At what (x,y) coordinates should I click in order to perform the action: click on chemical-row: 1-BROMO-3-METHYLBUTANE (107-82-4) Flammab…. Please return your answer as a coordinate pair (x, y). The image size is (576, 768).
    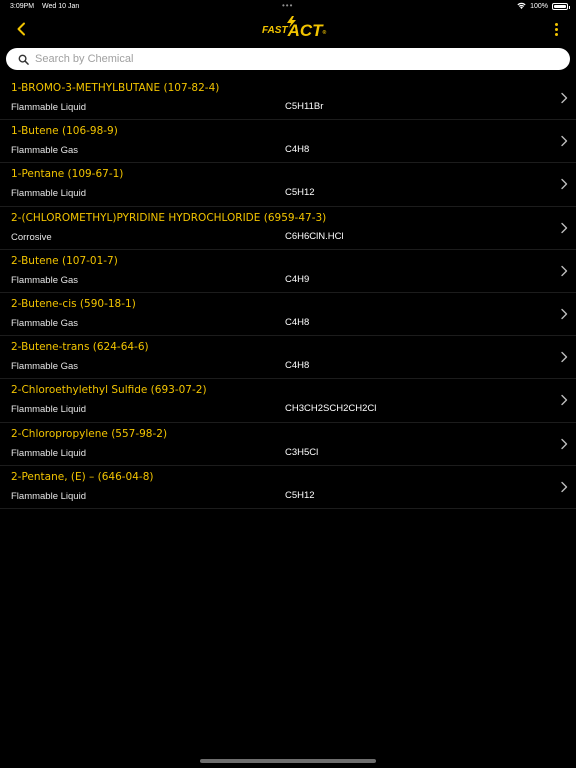
    Looking at the image, I should click on (288, 99).